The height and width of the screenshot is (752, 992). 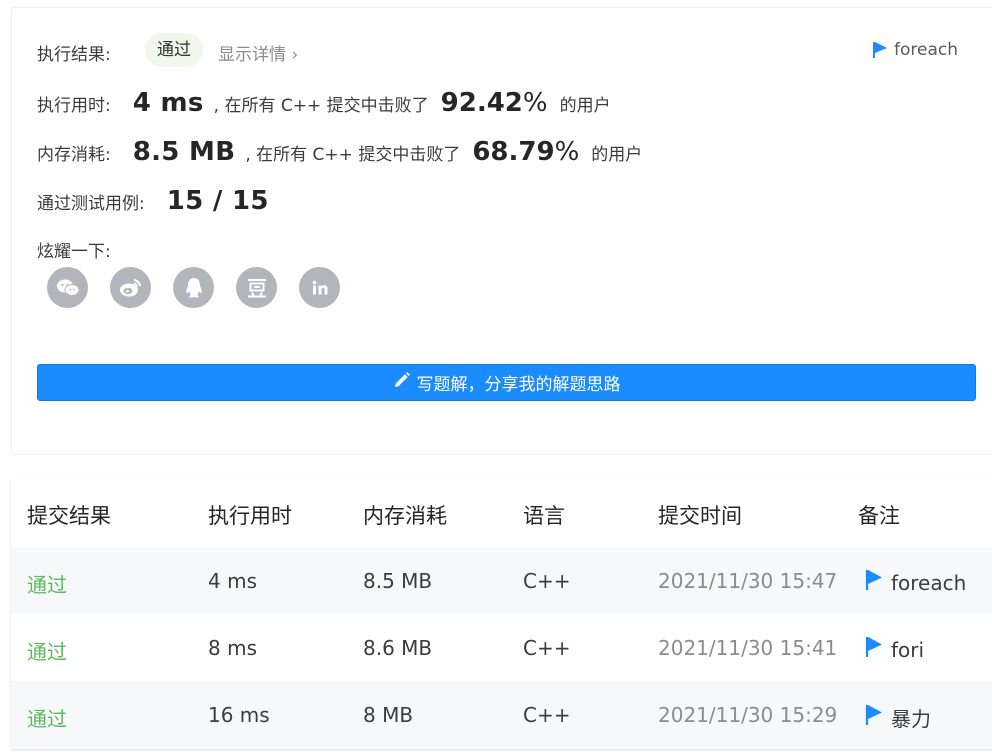 What do you see at coordinates (74, 55) in the screenshot?
I see `result-label: 执行结果:` at bounding box center [74, 55].